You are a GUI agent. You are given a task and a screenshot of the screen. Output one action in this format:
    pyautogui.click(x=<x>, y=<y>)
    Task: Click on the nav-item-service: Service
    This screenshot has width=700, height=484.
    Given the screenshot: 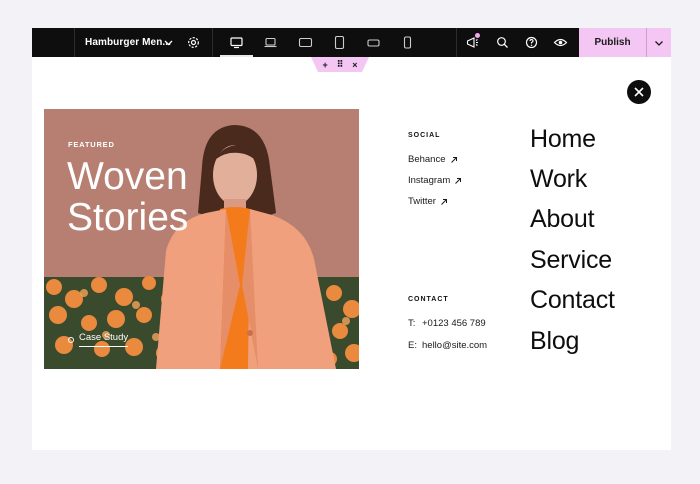 What is the action you would take?
    pyautogui.click(x=571, y=260)
    